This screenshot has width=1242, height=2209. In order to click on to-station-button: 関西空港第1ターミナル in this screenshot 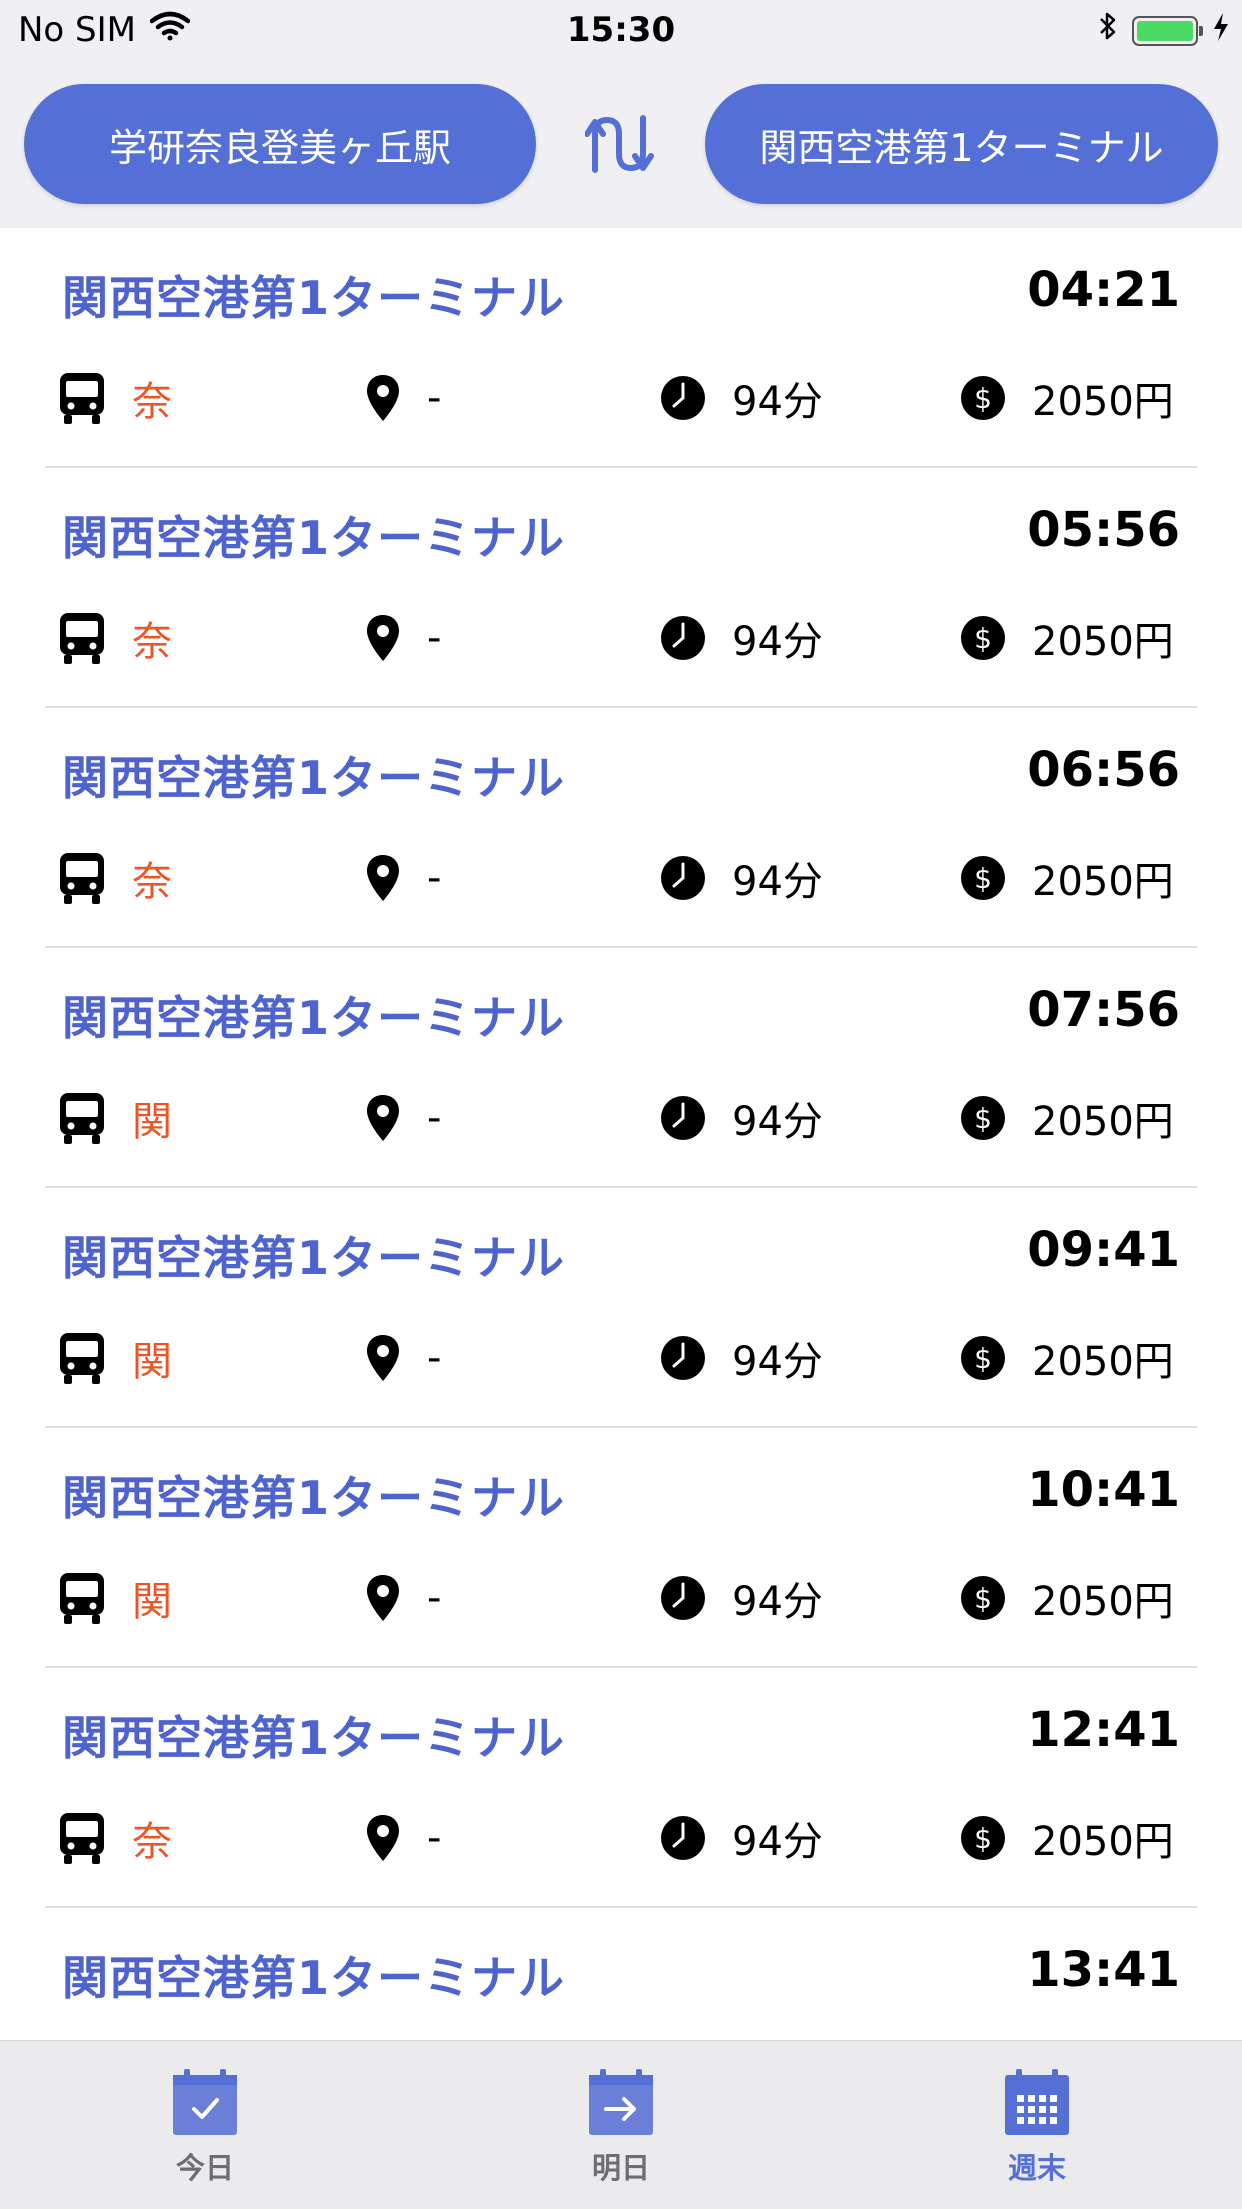, I will do `click(961, 144)`.